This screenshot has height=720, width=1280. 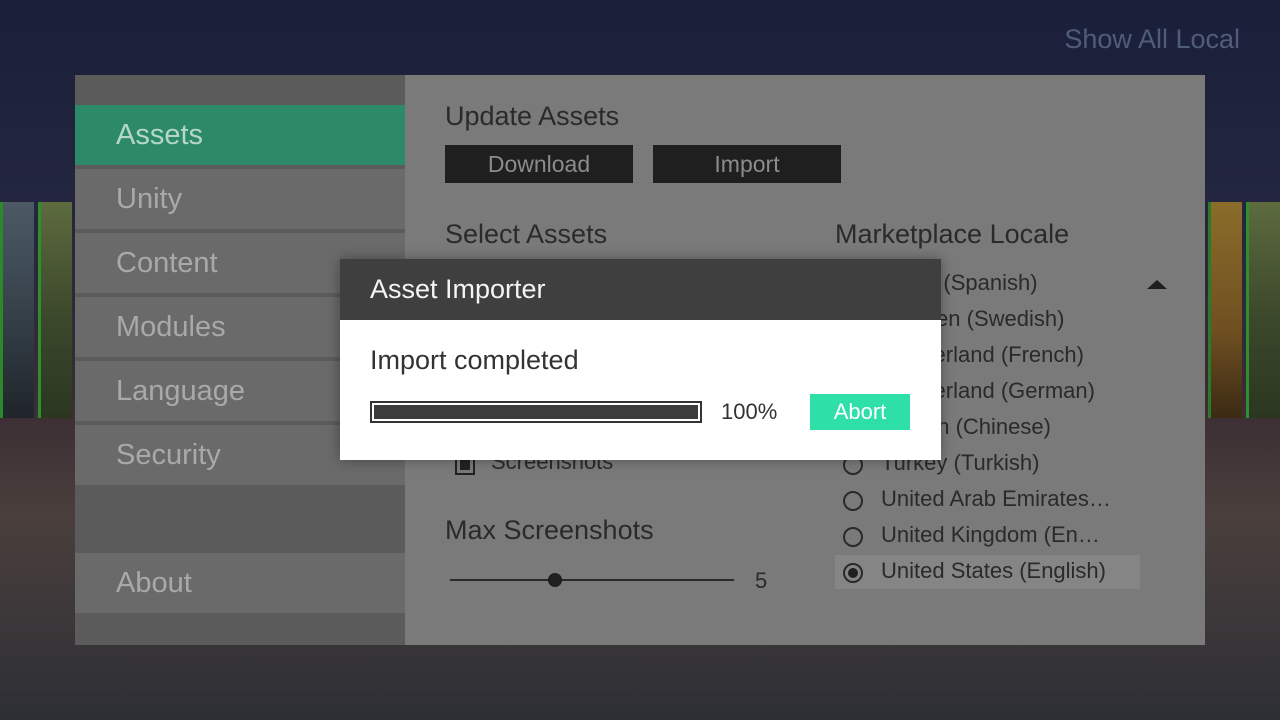 What do you see at coordinates (640, 289) in the screenshot?
I see `dialog-title: Asset Importer` at bounding box center [640, 289].